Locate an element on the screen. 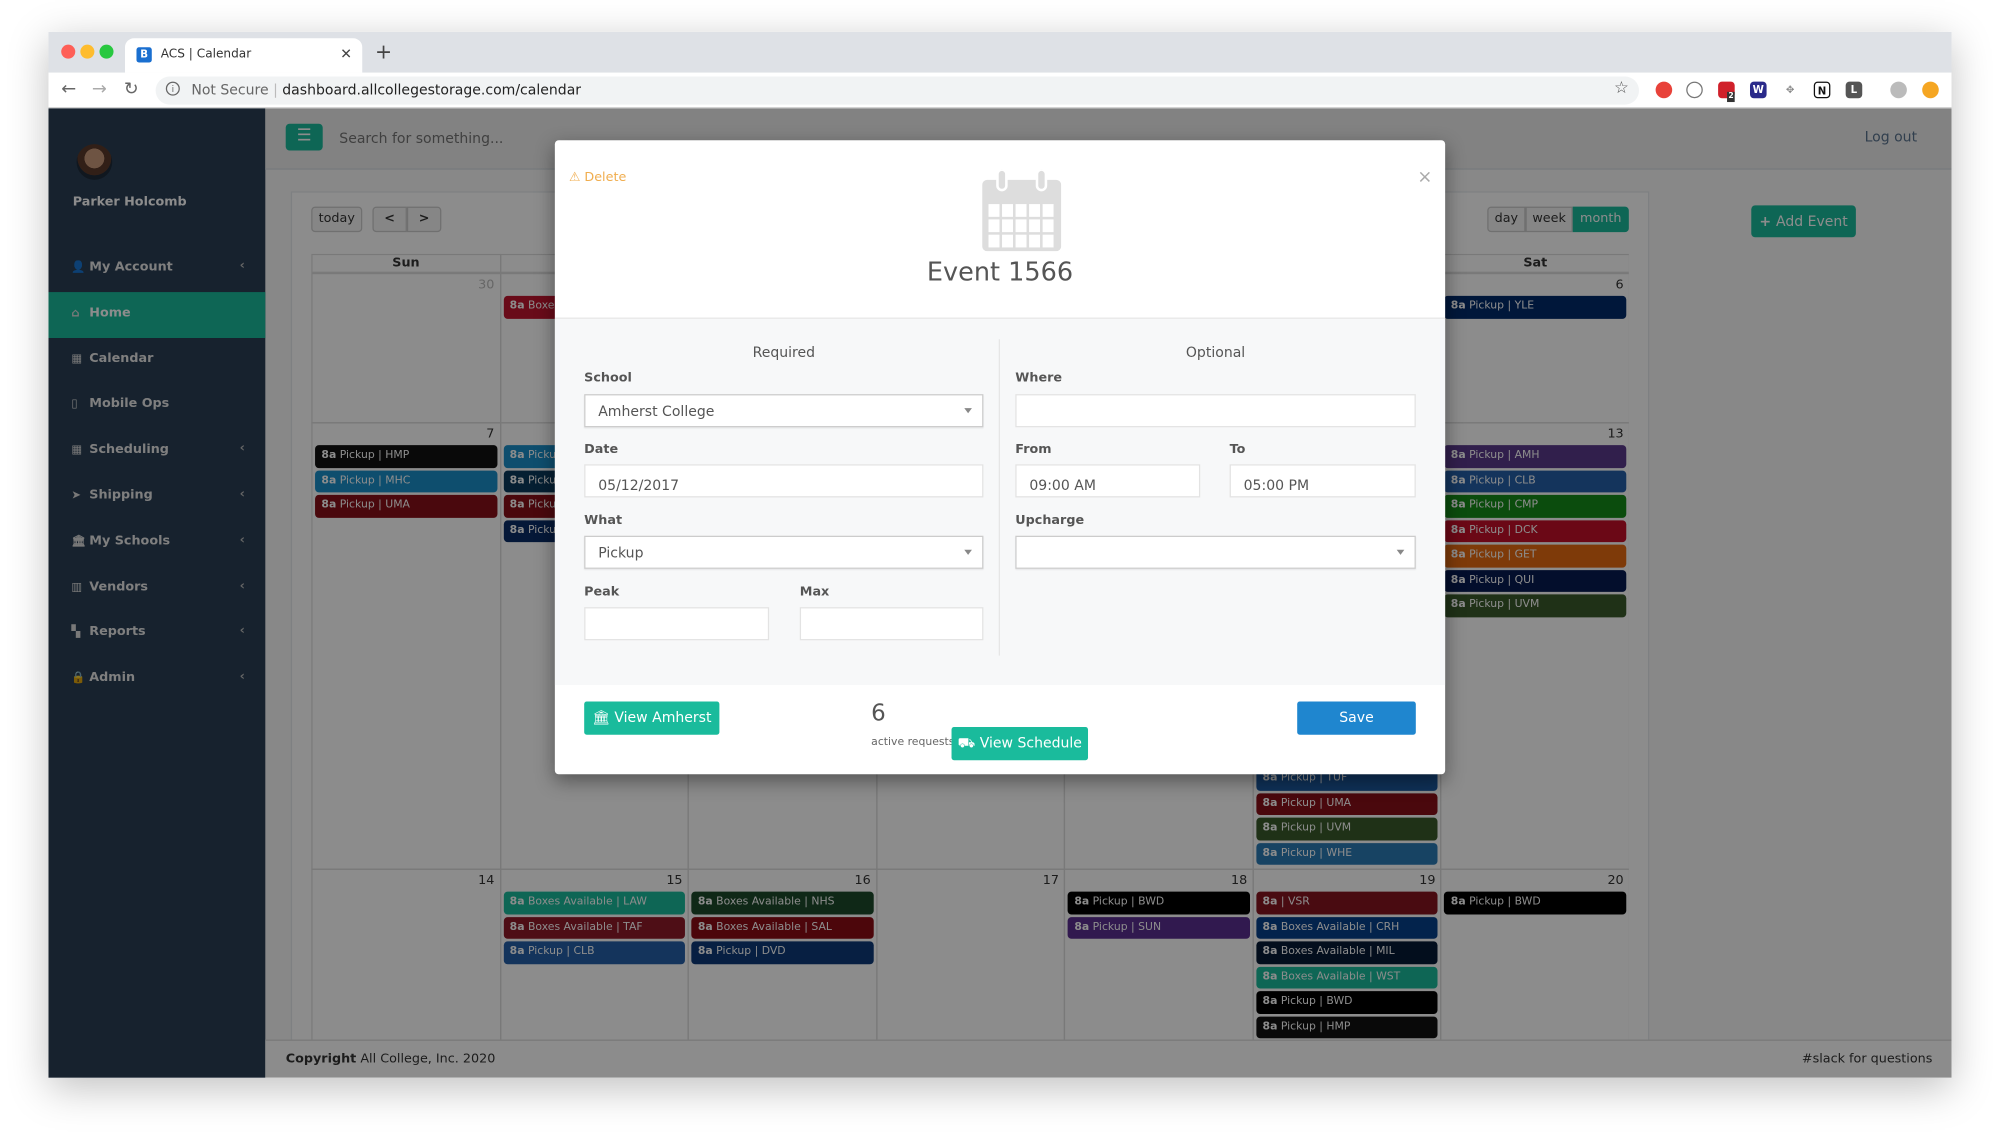 Image resolution: width=2000 pixels, height=1146 pixels. delete-link: ⚠ Delete is located at coordinates (597, 178).